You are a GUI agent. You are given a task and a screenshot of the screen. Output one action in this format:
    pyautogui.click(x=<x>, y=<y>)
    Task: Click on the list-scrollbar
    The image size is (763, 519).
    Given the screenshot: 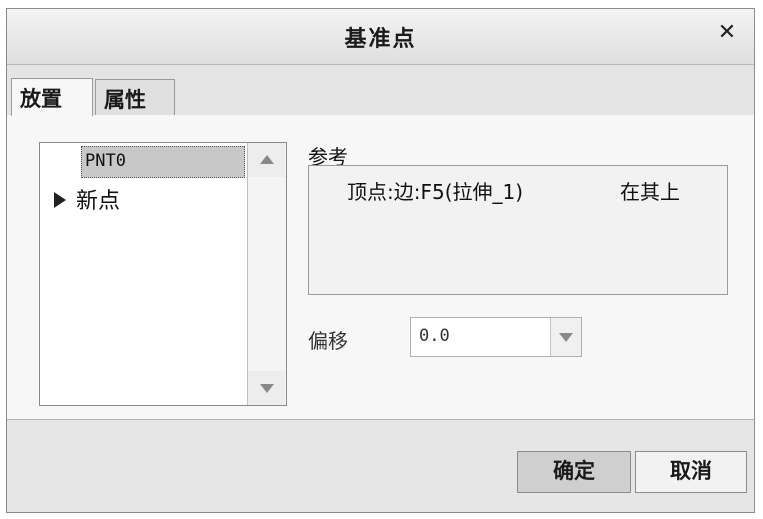 What is the action you would take?
    pyautogui.click(x=266, y=274)
    